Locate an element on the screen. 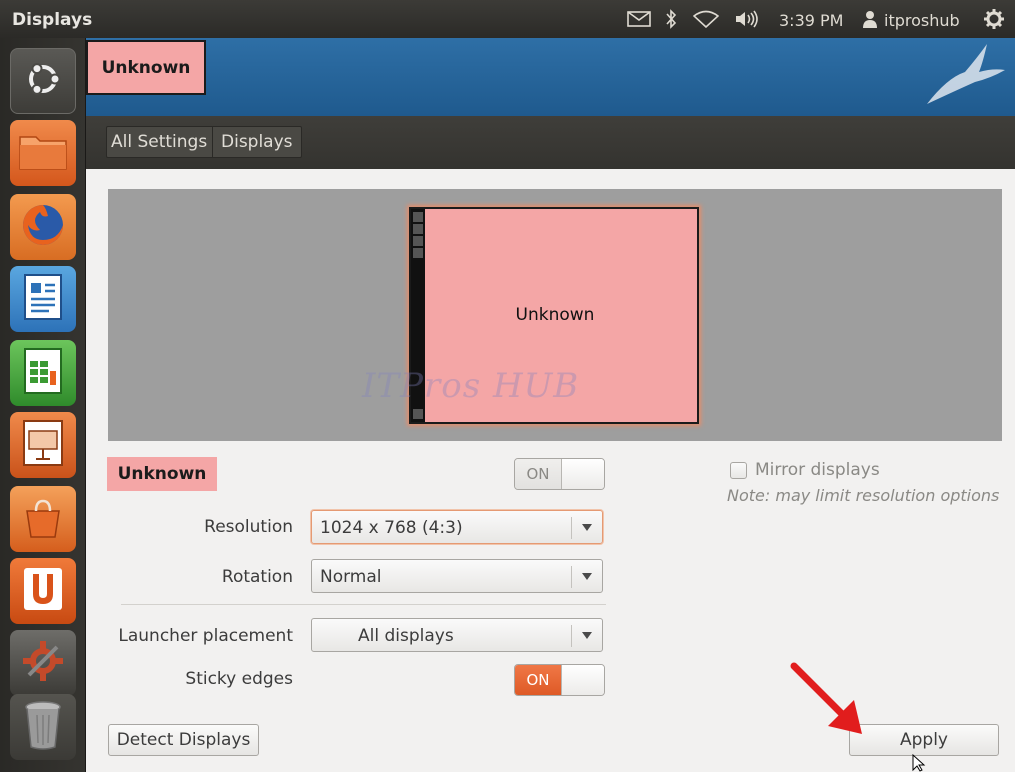 Image resolution: width=1015 pixels, height=772 pixels. display-power-switch: ON is located at coordinates (559, 474).